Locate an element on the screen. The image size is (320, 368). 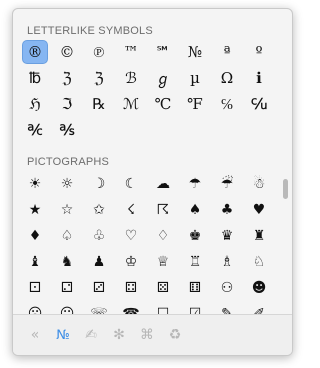
character-cell: ℆ is located at coordinates (259, 104).